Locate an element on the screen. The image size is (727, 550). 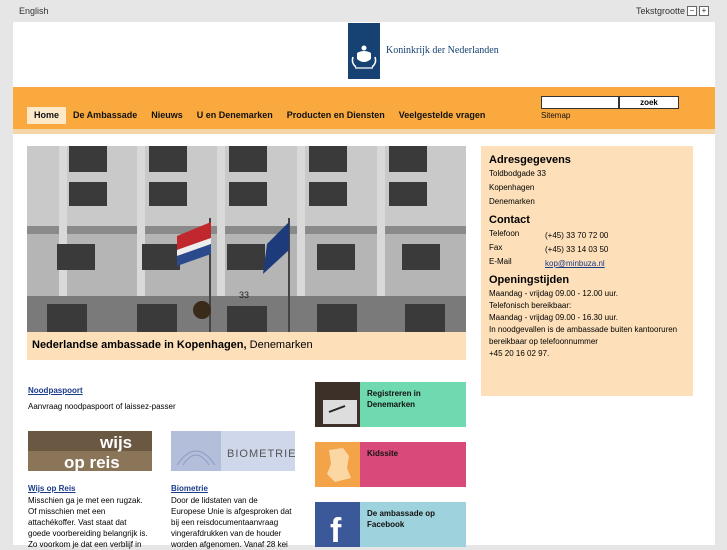
coat-of-arms-logo is located at coordinates (364, 51).